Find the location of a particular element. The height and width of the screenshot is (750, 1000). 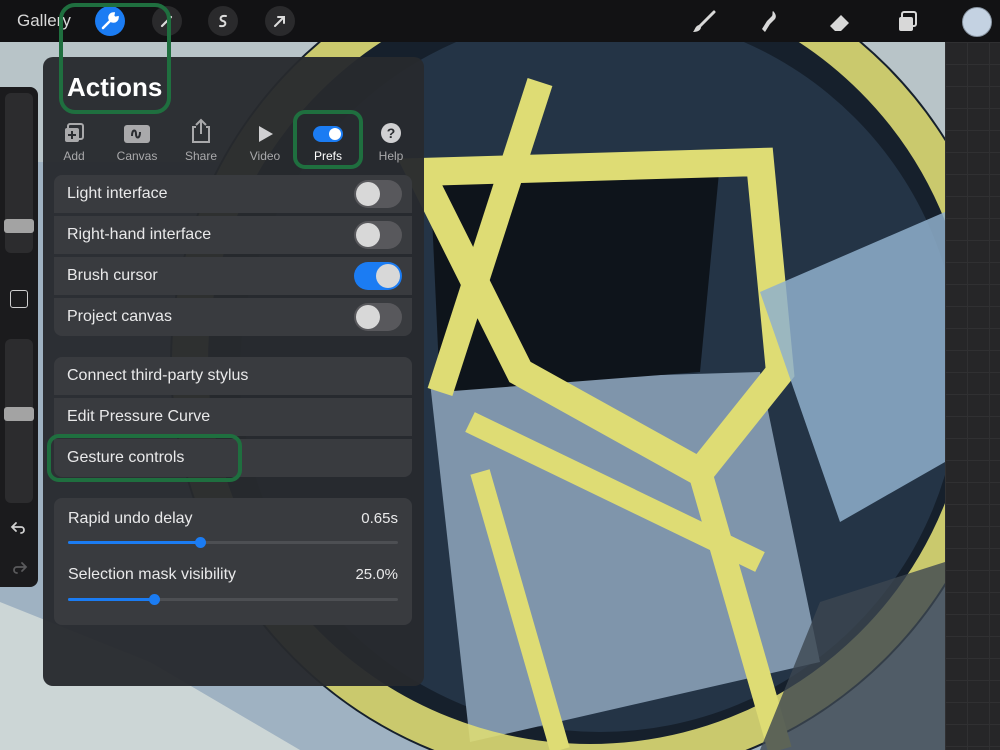

tab-label: Prefs is located at coordinates (327, 156).